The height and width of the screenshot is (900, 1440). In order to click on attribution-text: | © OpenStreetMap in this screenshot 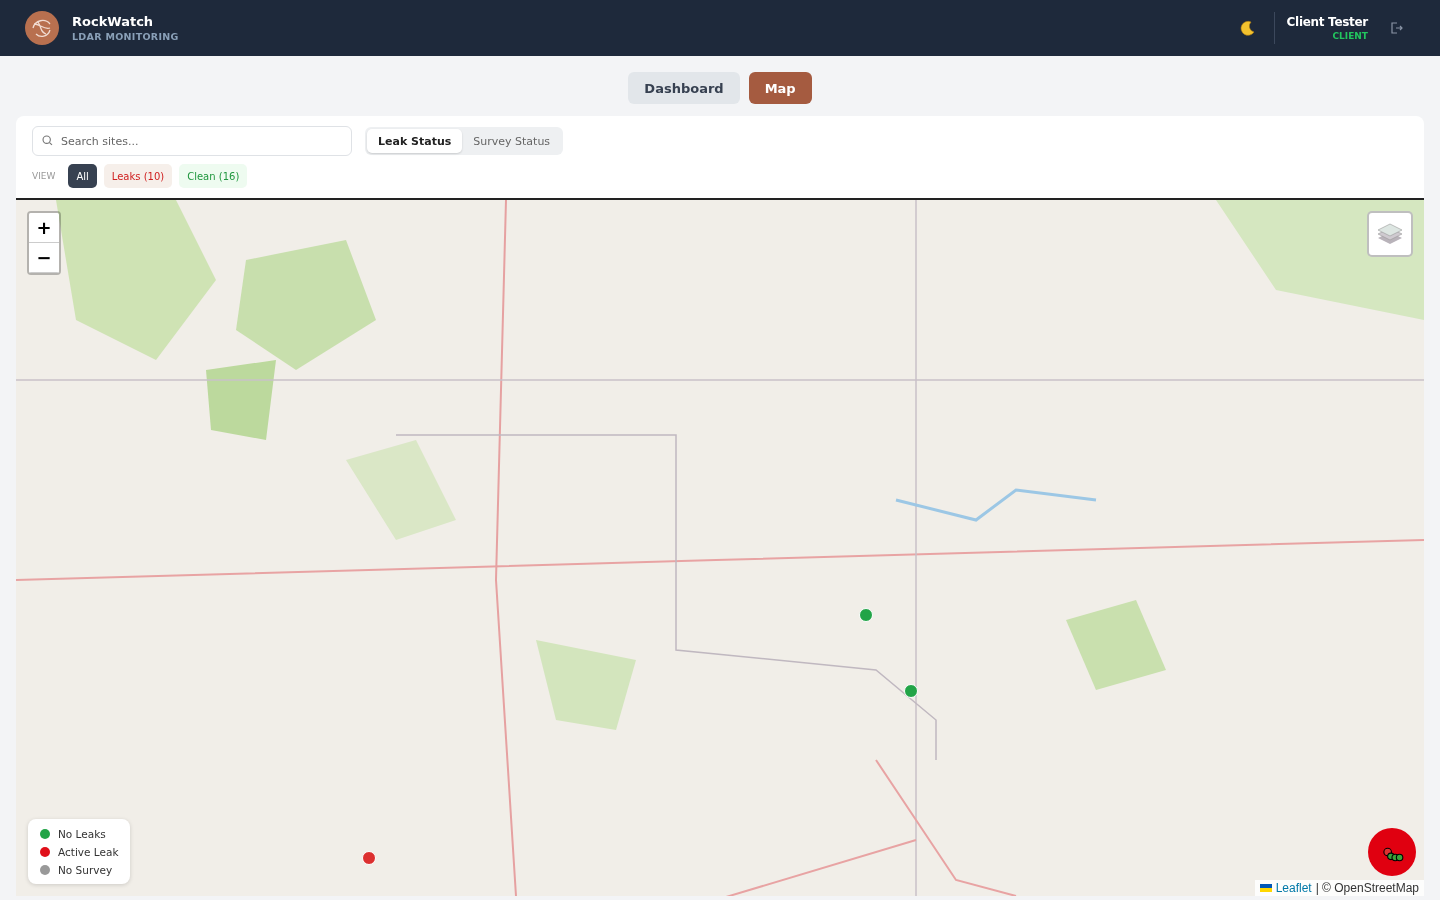, I will do `click(1367, 888)`.